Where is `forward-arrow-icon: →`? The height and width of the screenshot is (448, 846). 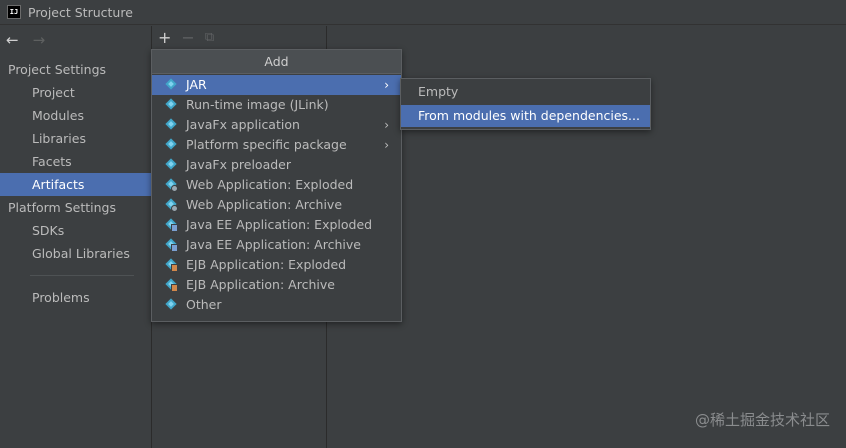 forward-arrow-icon: → is located at coordinates (39, 40).